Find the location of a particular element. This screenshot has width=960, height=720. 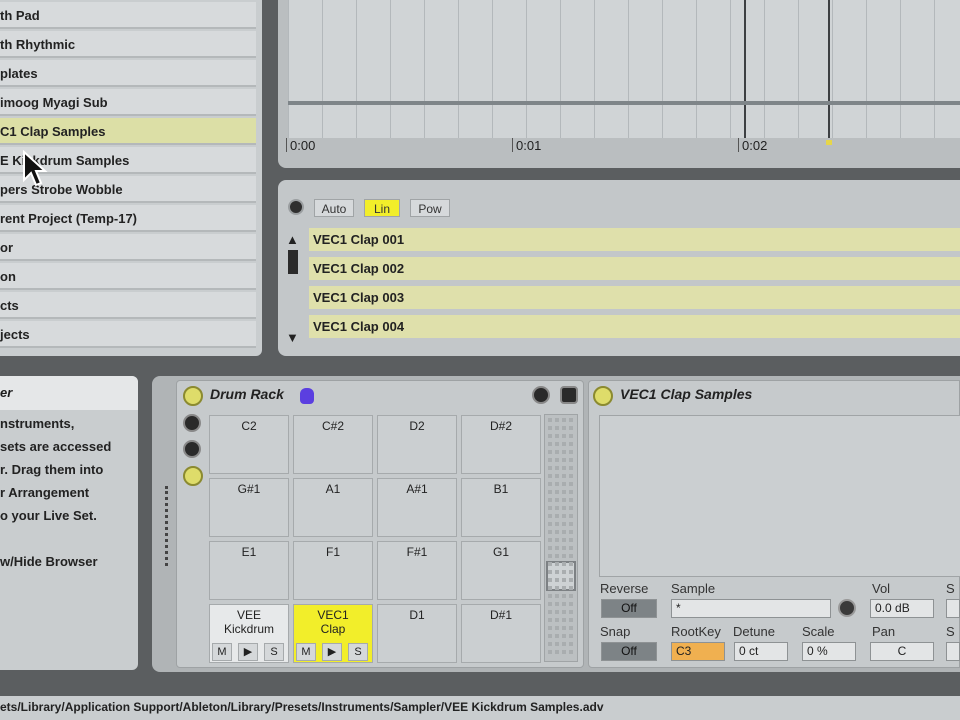

scroll-up-icon: ▲ is located at coordinates (292, 239).